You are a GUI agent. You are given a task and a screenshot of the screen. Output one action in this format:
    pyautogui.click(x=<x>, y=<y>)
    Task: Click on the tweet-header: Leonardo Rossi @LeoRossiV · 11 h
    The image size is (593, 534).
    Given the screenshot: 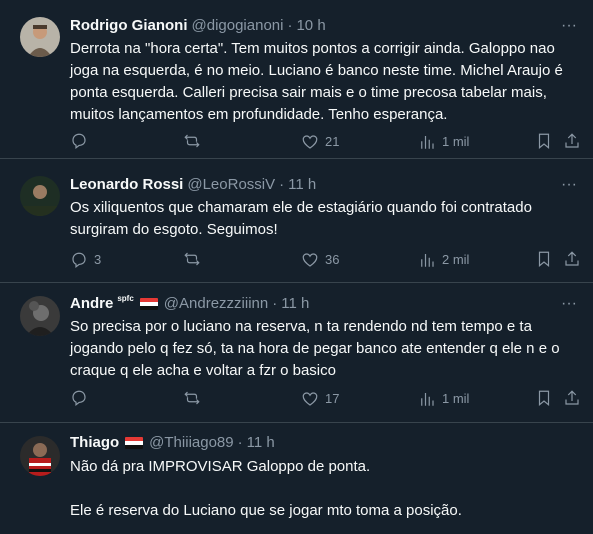 What is the action you would take?
    pyautogui.click(x=311, y=185)
    